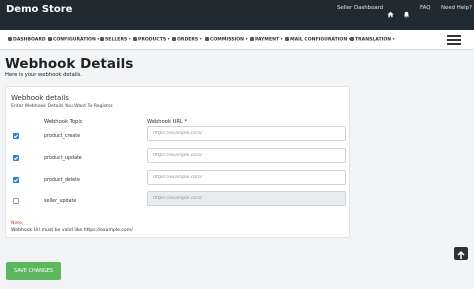 The height and width of the screenshot is (289, 474). I want to click on store-name: Demo Store, so click(39, 9).